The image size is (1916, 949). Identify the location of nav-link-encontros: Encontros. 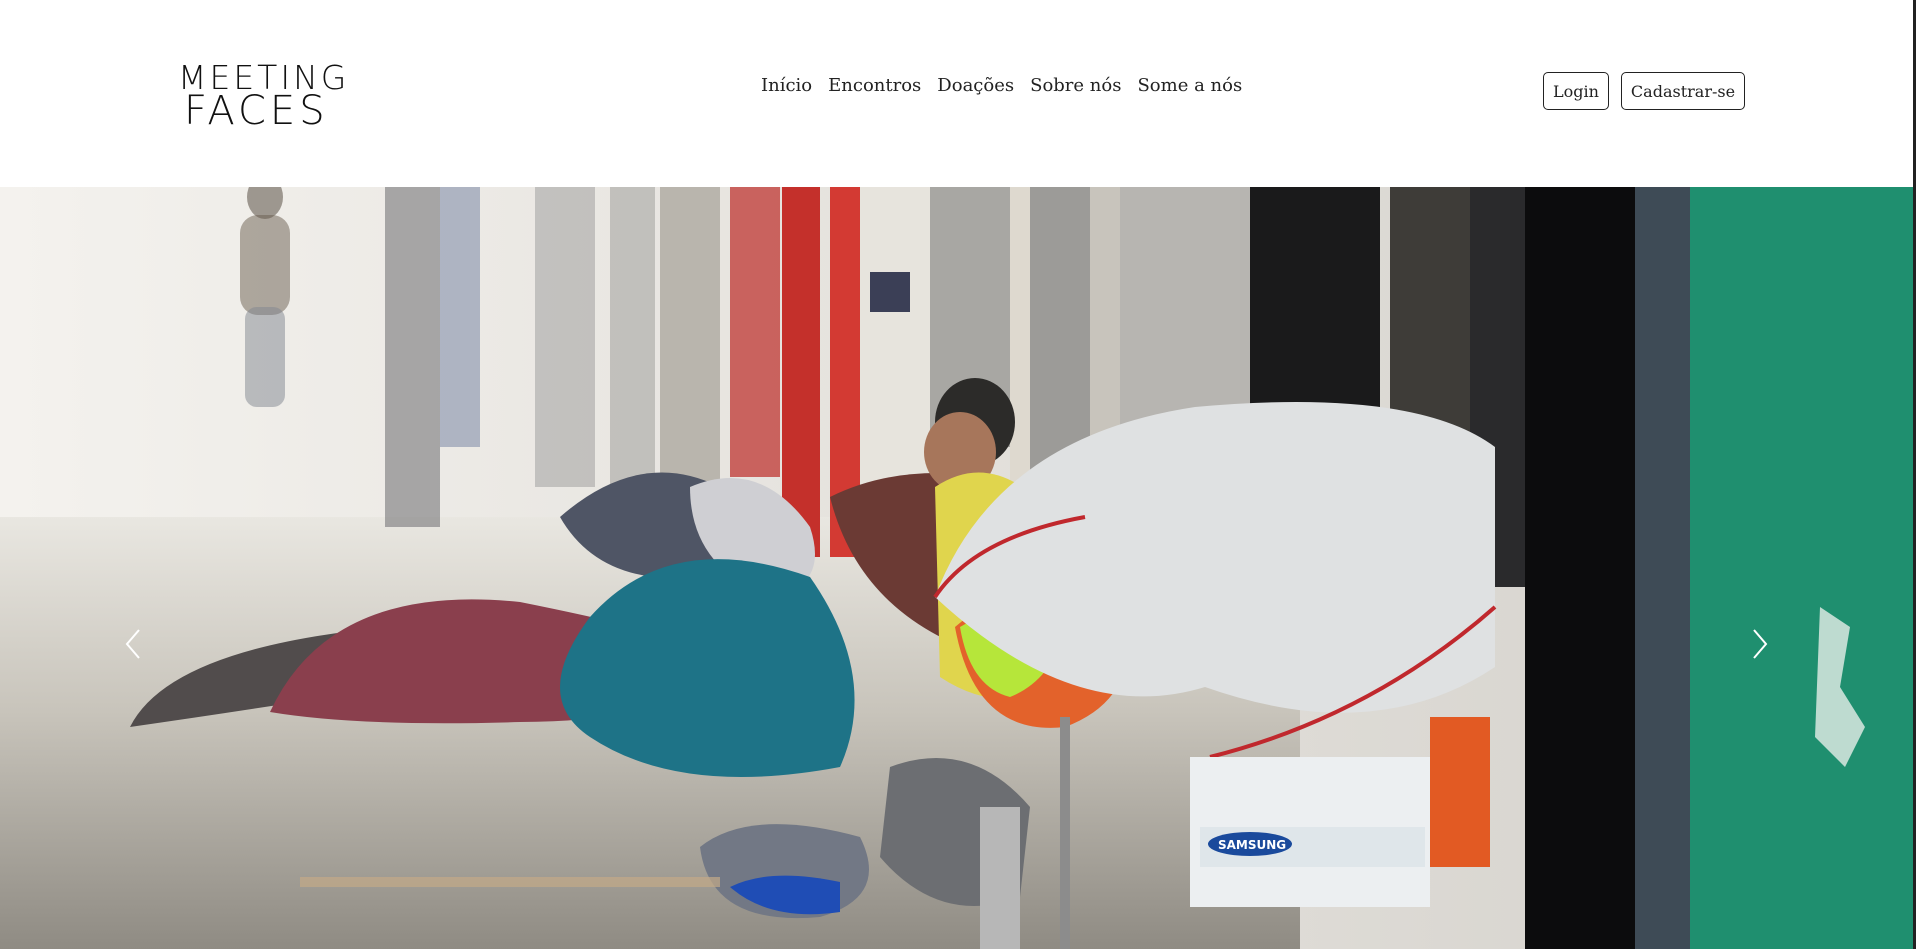
(874, 88).